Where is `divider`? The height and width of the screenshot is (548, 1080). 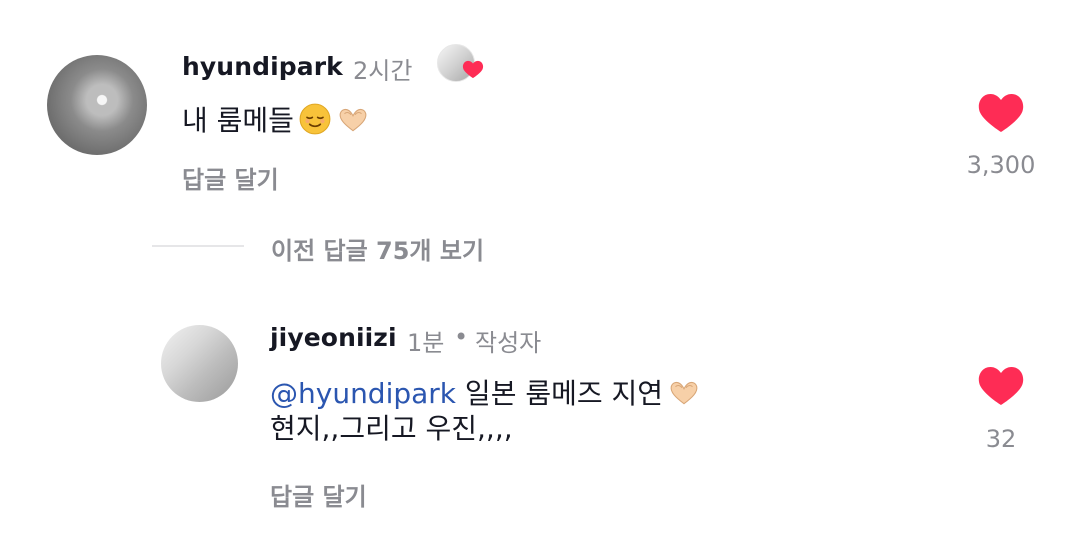 divider is located at coordinates (198, 246).